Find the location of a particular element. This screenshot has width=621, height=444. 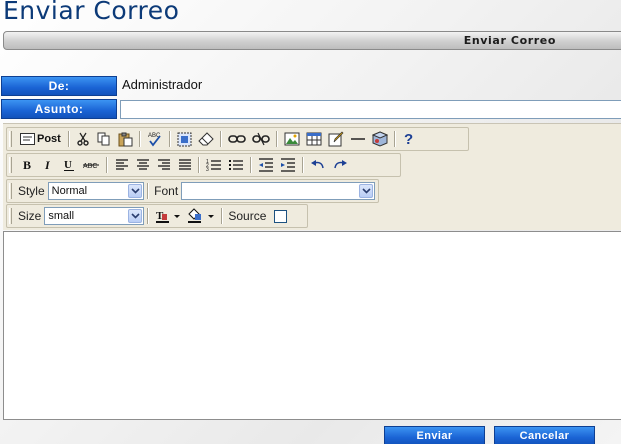

underline-icon: U is located at coordinates (69, 165).